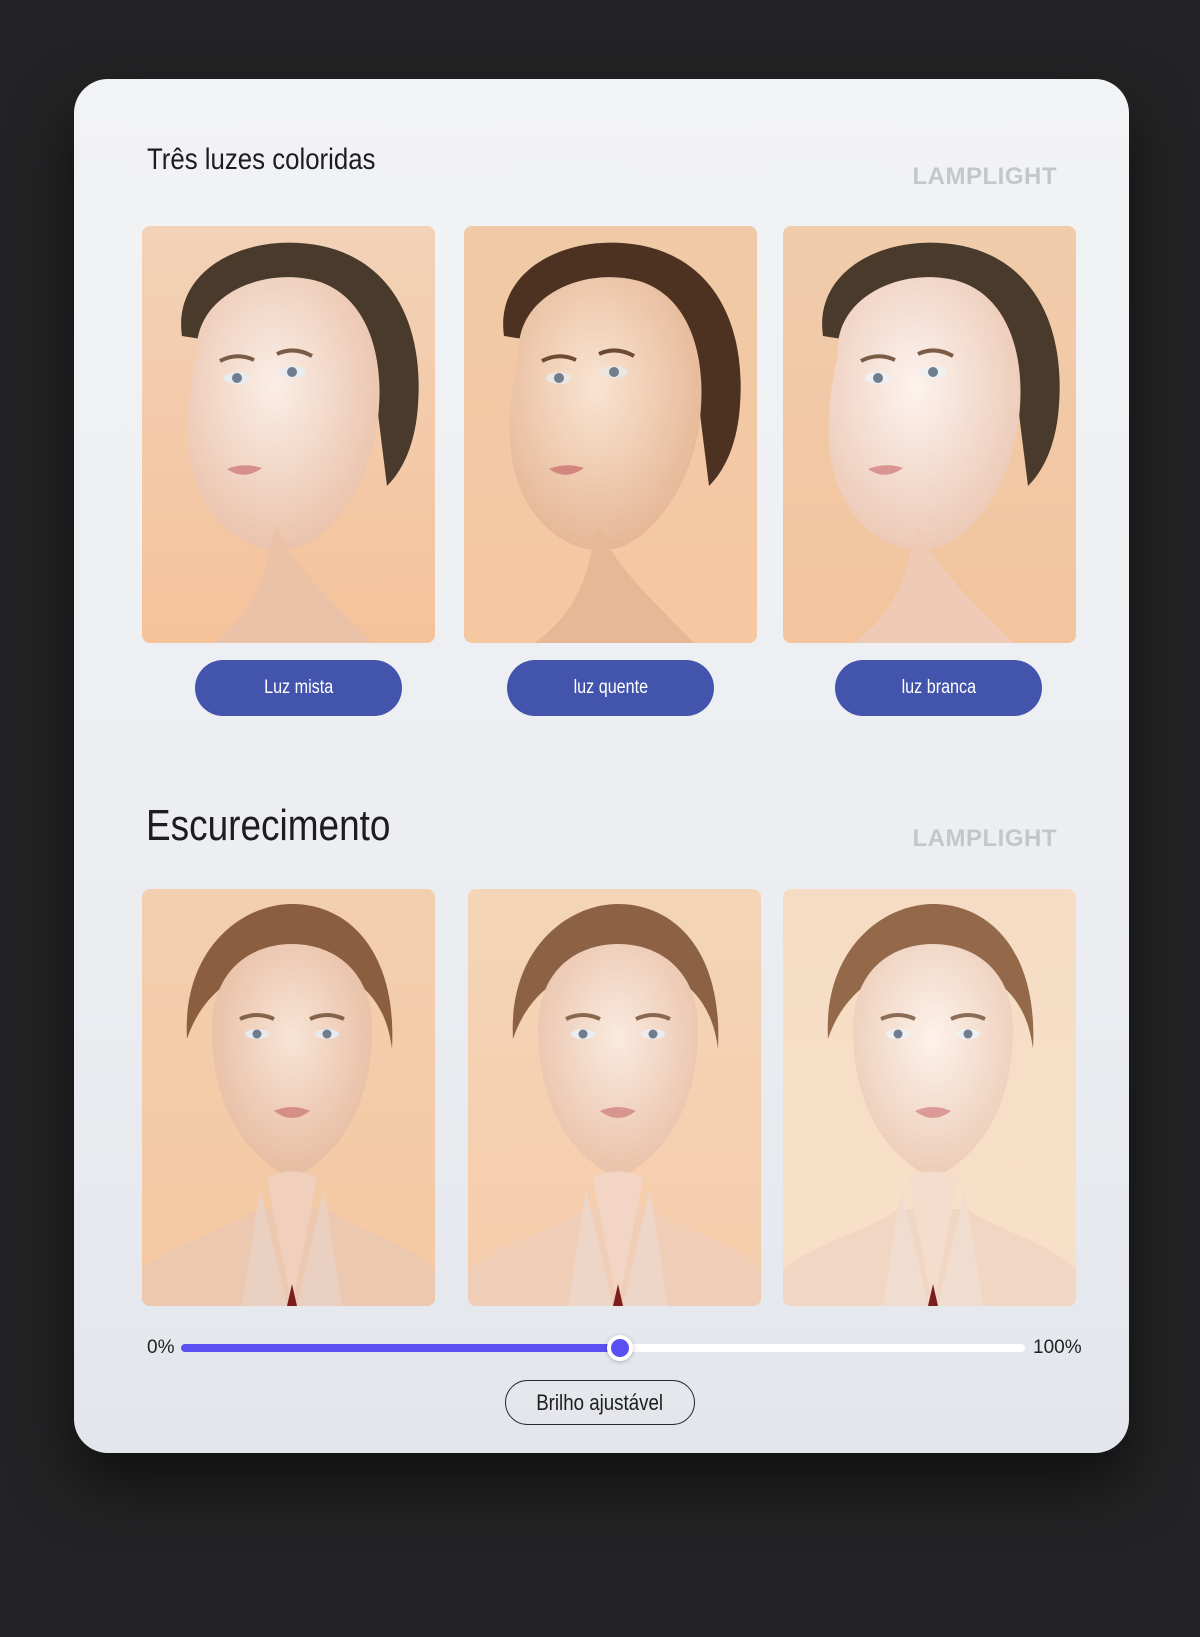 The width and height of the screenshot is (1200, 1637). What do you see at coordinates (288, 434) in the screenshot?
I see `photo-mixed-light` at bounding box center [288, 434].